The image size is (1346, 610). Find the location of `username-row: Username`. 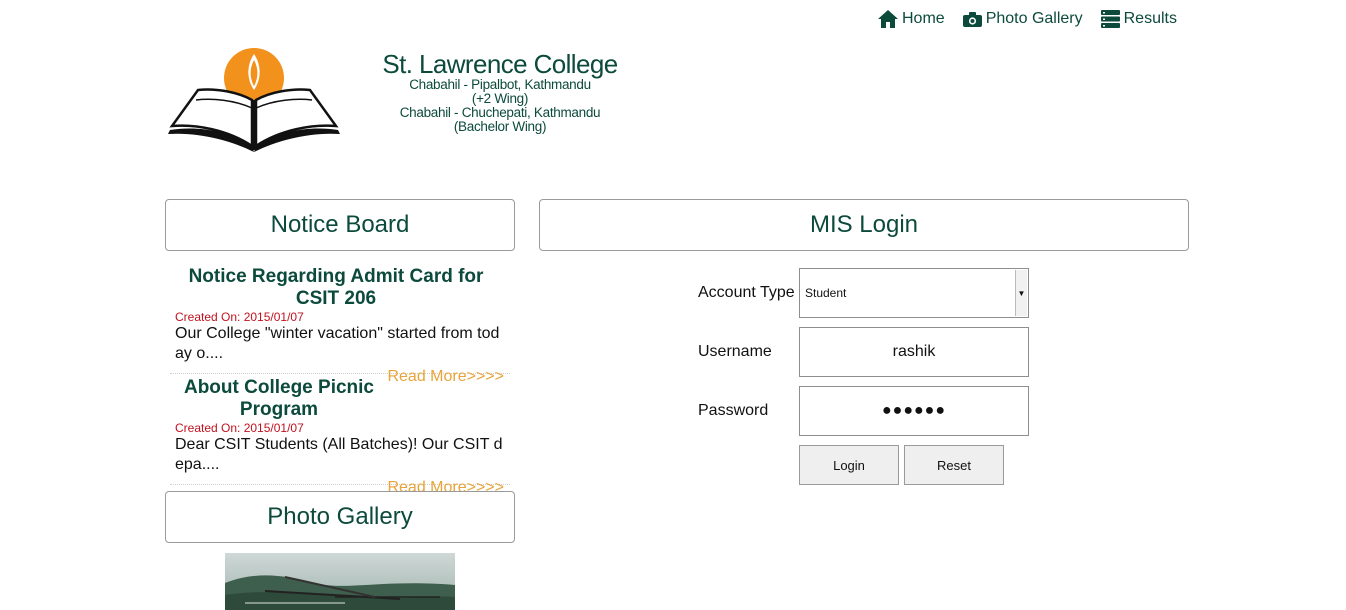

username-row: Username is located at coordinates (863, 352).